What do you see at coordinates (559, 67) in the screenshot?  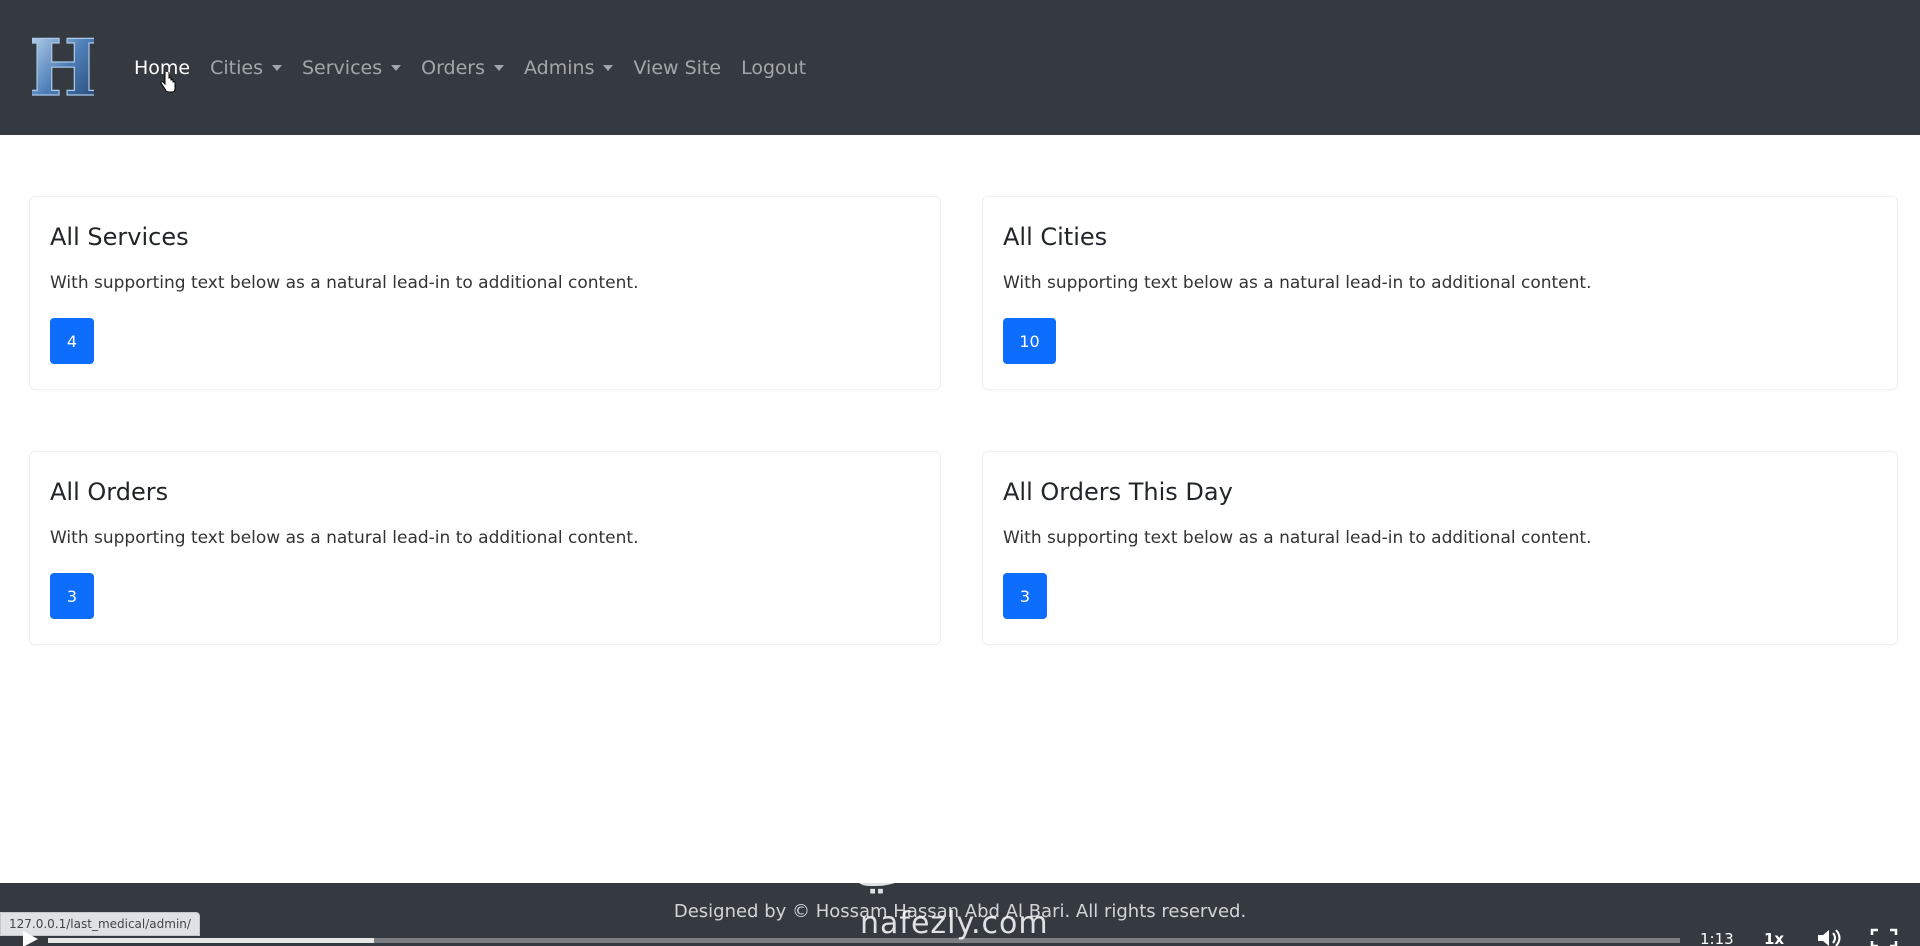 I see `nav-item-label: Admins` at bounding box center [559, 67].